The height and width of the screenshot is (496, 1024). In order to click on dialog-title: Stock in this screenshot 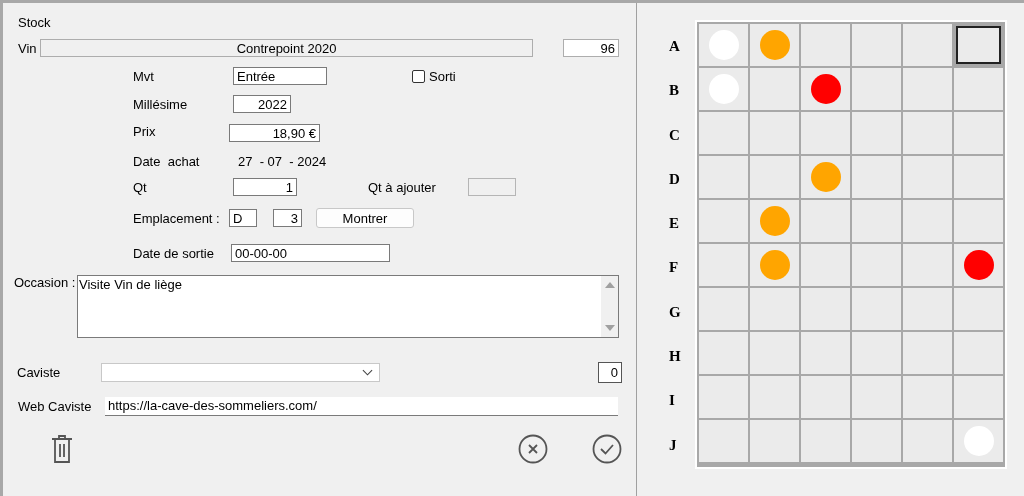, I will do `click(35, 23)`.